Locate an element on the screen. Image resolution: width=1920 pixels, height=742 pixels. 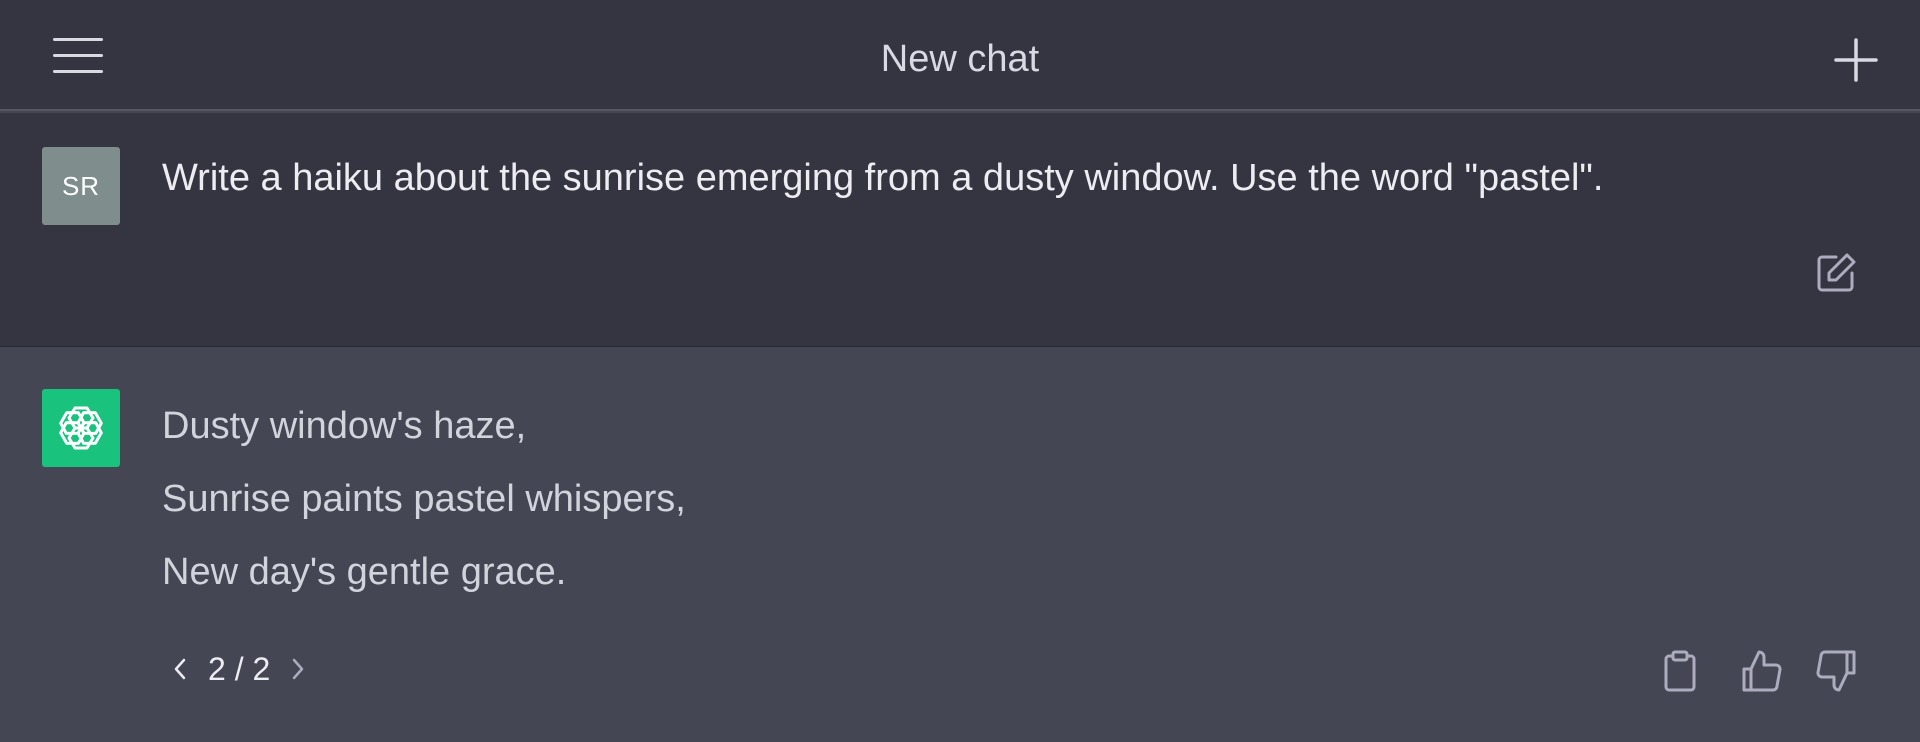
pager-count: 2 / 2 is located at coordinates (239, 668).